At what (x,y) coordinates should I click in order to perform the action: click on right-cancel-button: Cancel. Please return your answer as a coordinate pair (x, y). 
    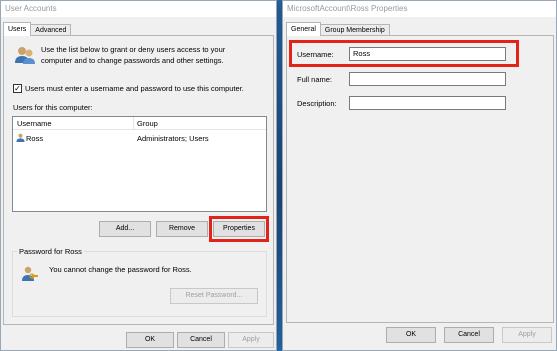
    Looking at the image, I should click on (469, 335).